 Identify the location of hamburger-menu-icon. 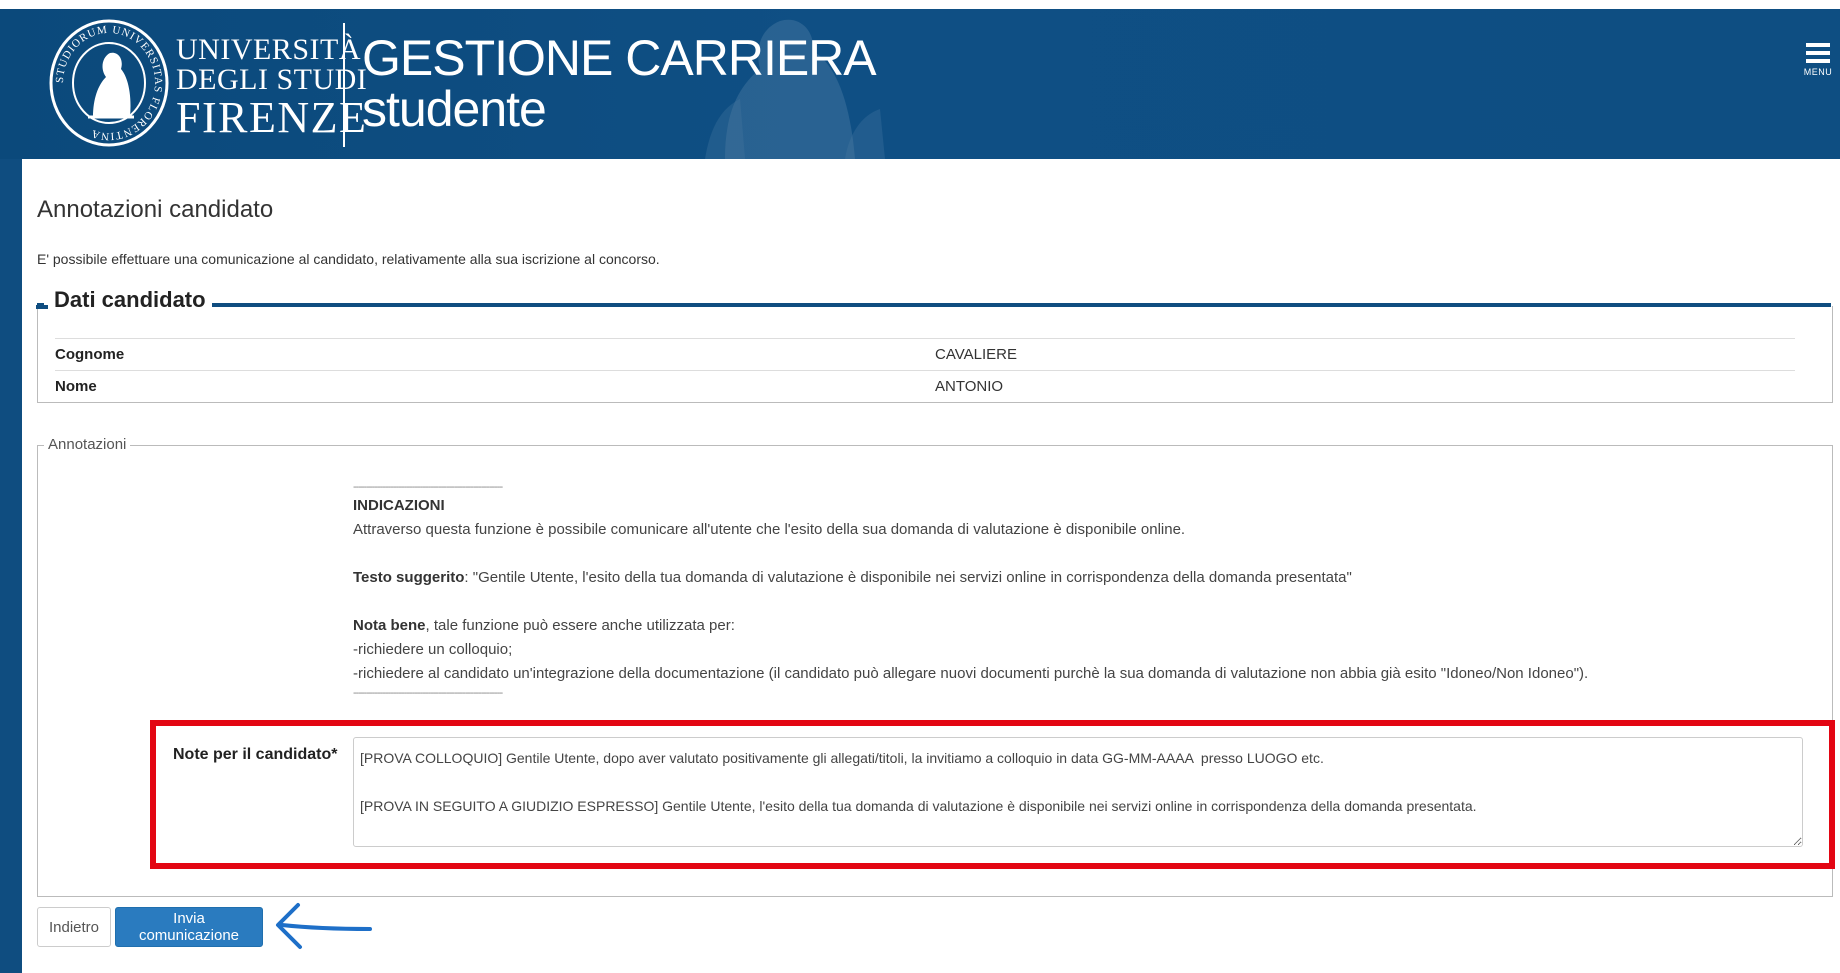
(1818, 53).